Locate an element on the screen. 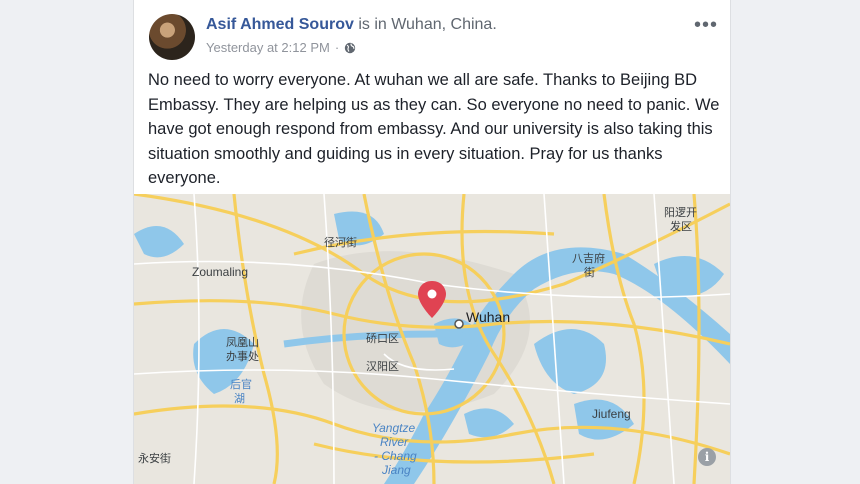  label-hanyang: 汉阳区 is located at coordinates (382, 366).